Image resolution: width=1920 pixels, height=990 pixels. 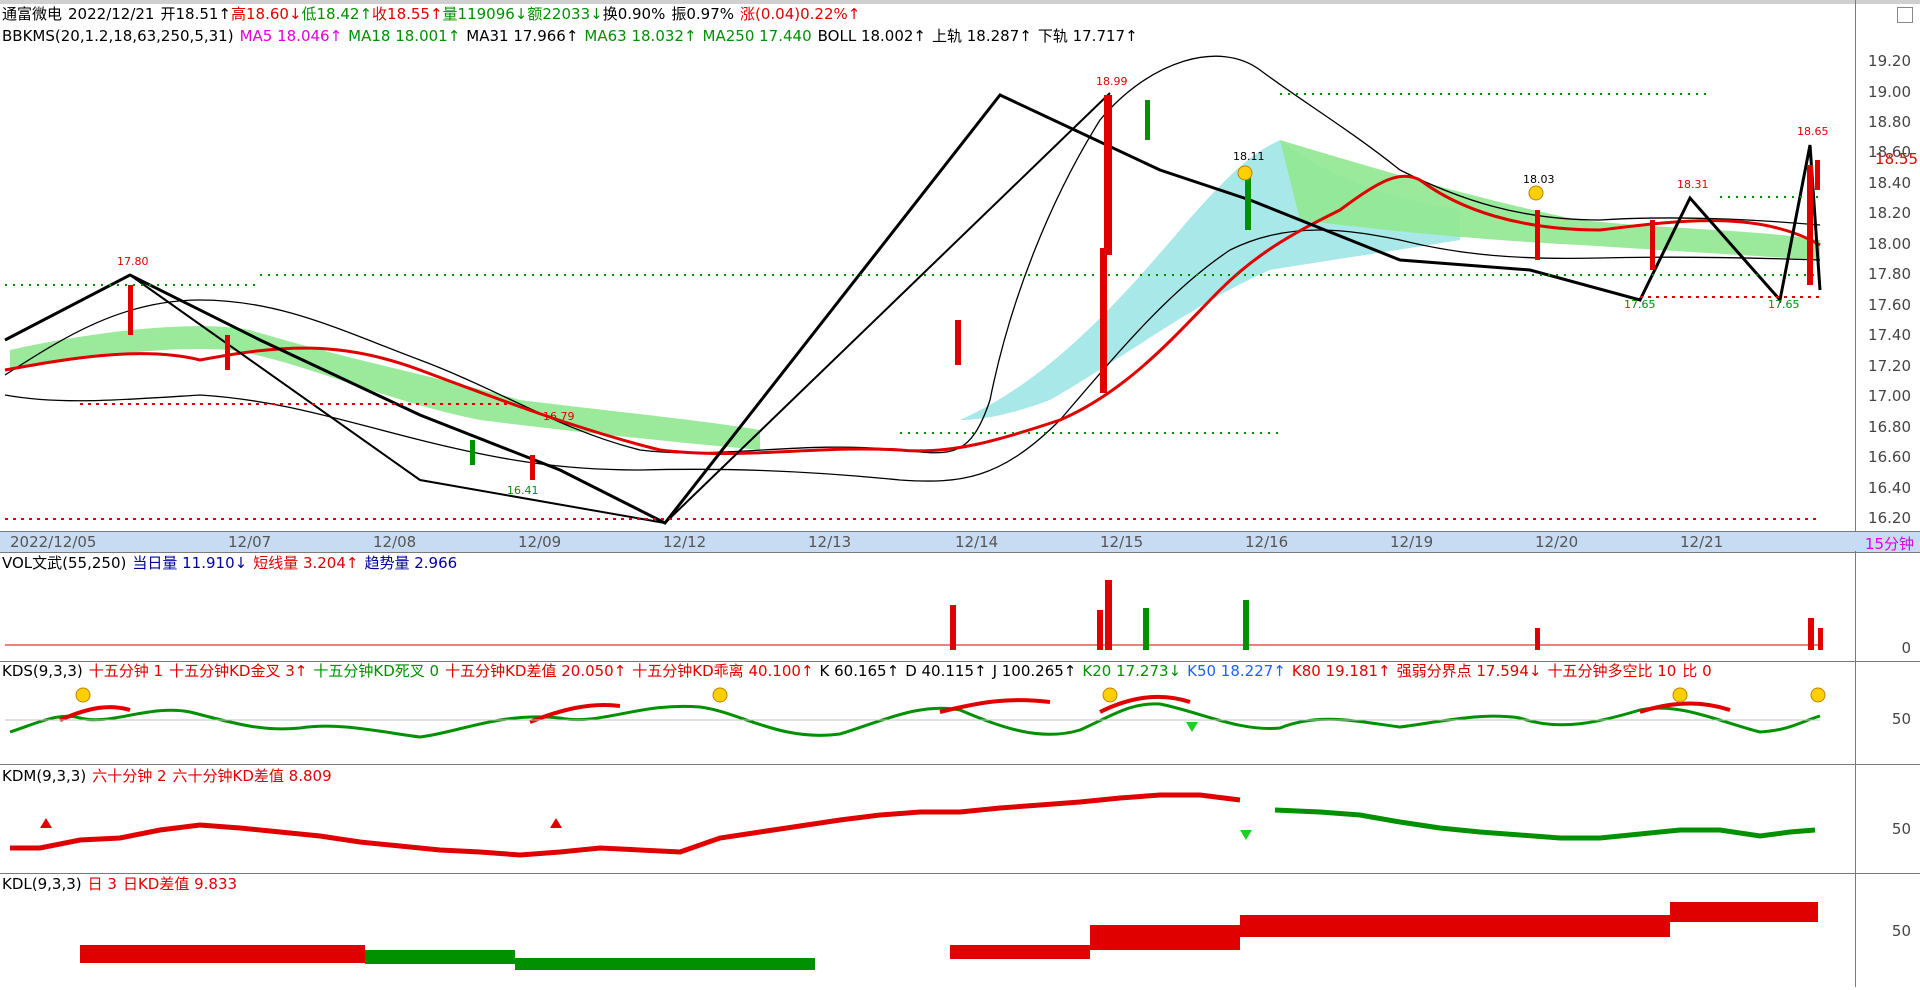 I want to click on kds-axis: 50, so click(x=1887, y=713).